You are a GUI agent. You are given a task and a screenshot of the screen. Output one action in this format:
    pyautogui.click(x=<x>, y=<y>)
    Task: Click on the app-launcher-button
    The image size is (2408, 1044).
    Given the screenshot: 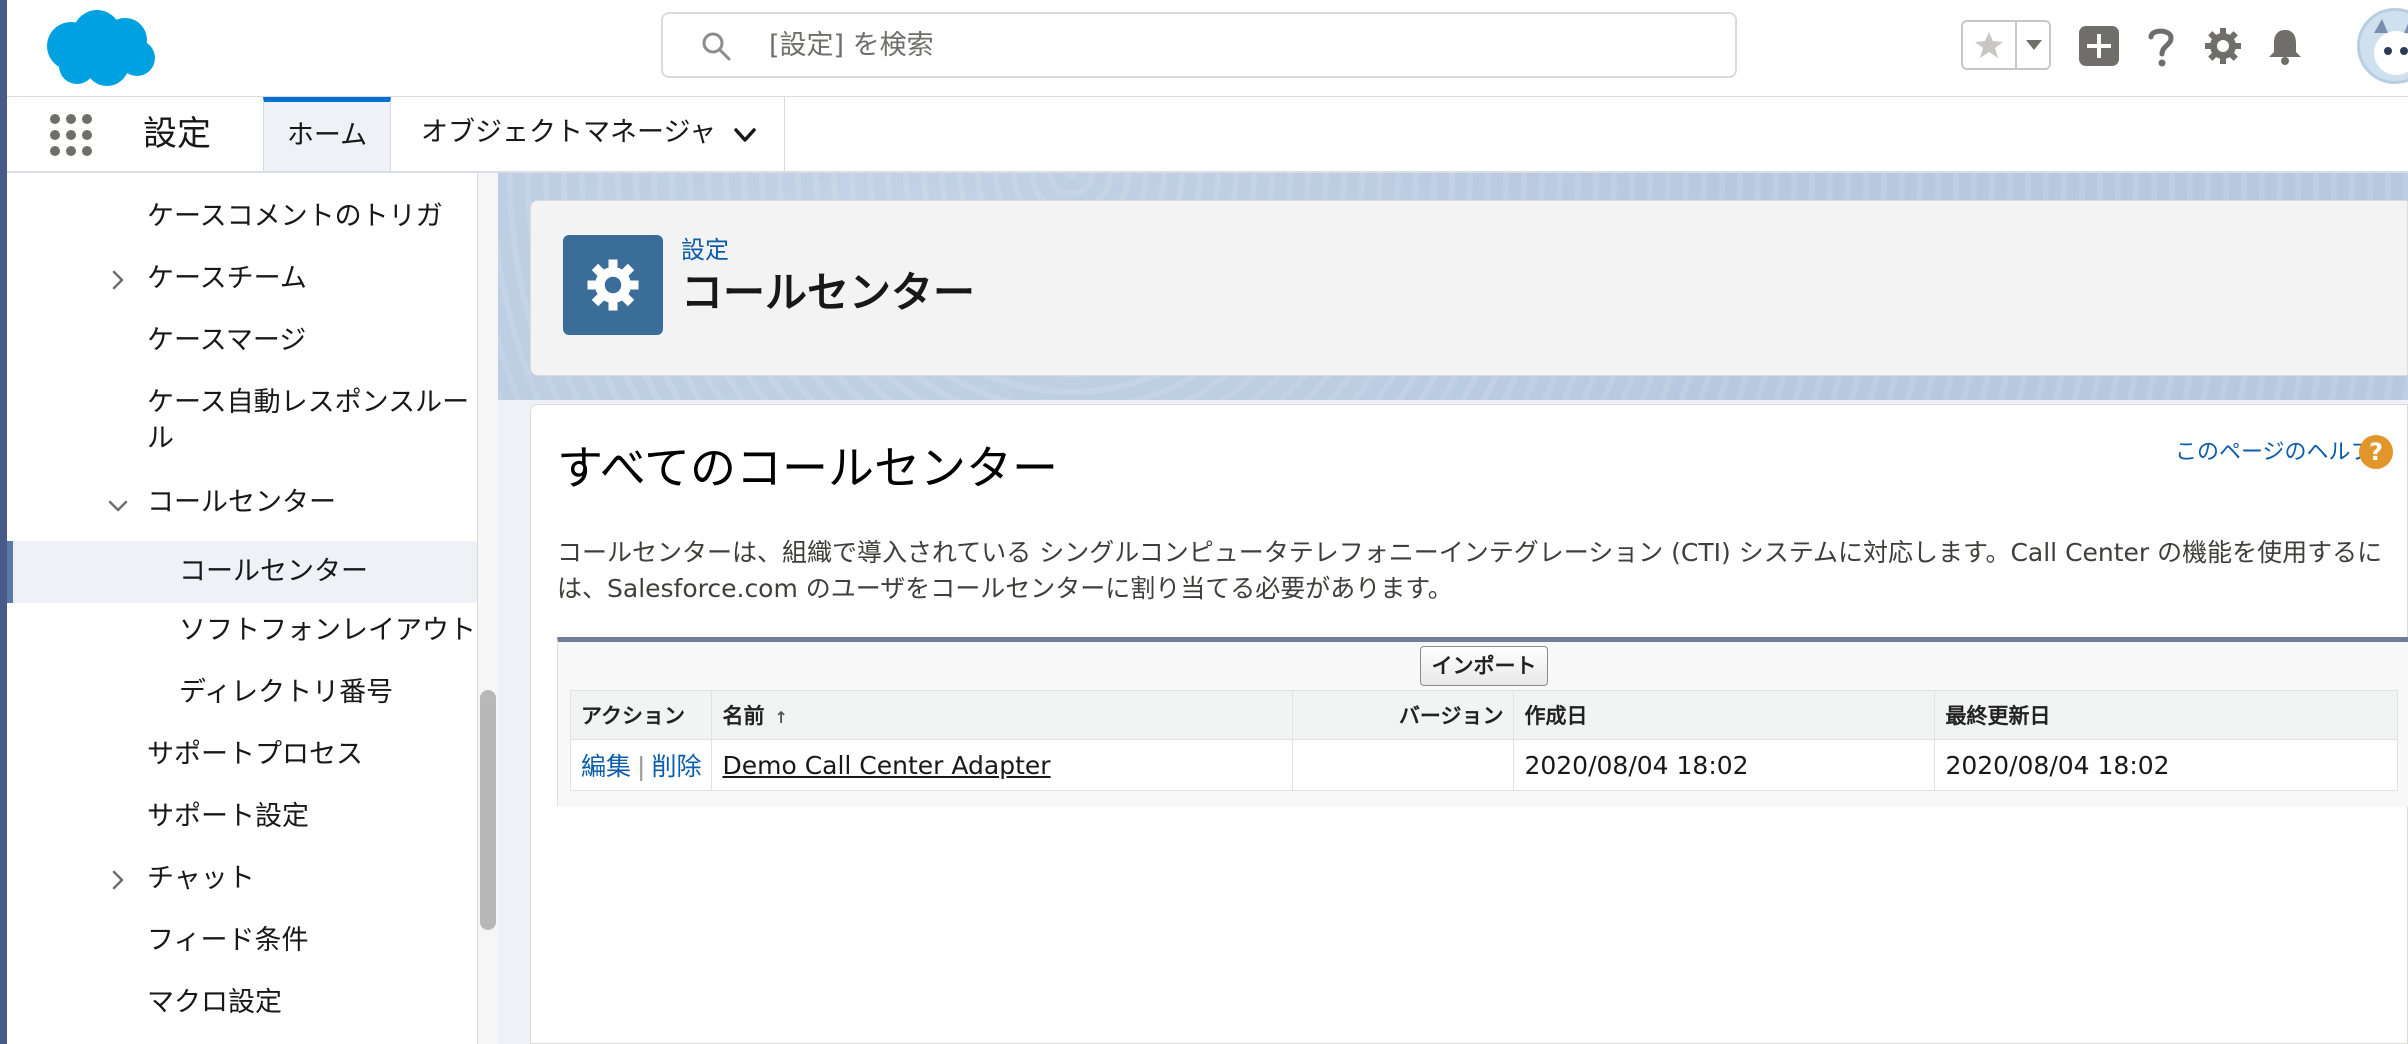 What is the action you would take?
    pyautogui.click(x=71, y=135)
    